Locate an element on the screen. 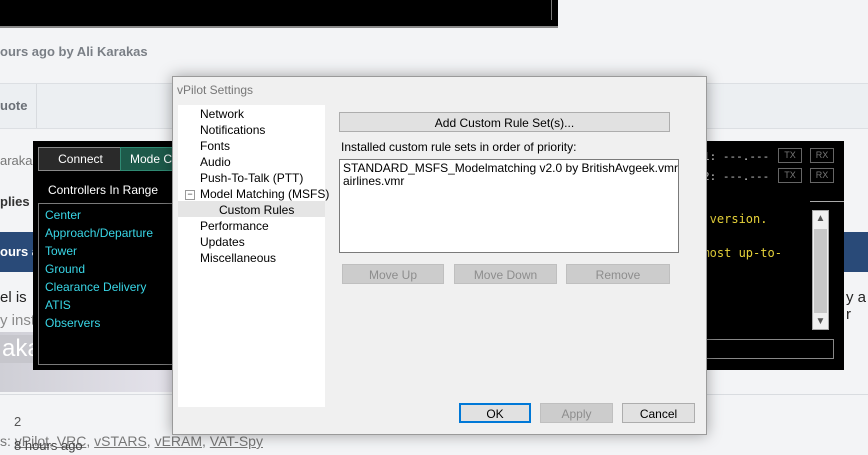 Image resolution: width=868 pixels, height=455 pixels. scroll-down-icon: ▼ is located at coordinates (820, 321).